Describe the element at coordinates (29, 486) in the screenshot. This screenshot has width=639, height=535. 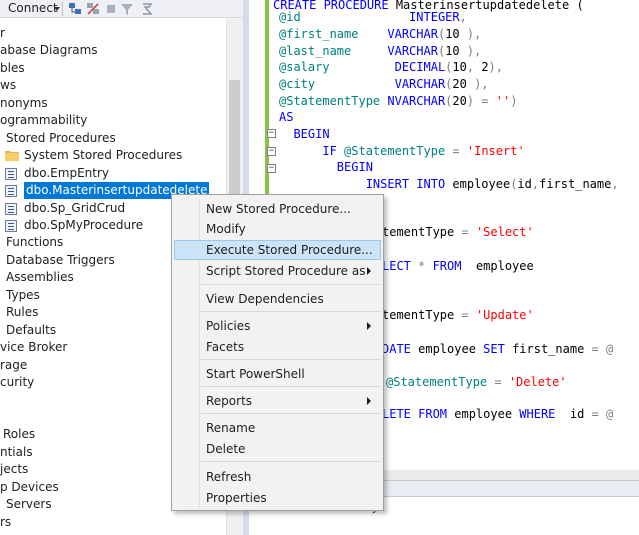
I see `tree-node-label: p Devices` at that location.